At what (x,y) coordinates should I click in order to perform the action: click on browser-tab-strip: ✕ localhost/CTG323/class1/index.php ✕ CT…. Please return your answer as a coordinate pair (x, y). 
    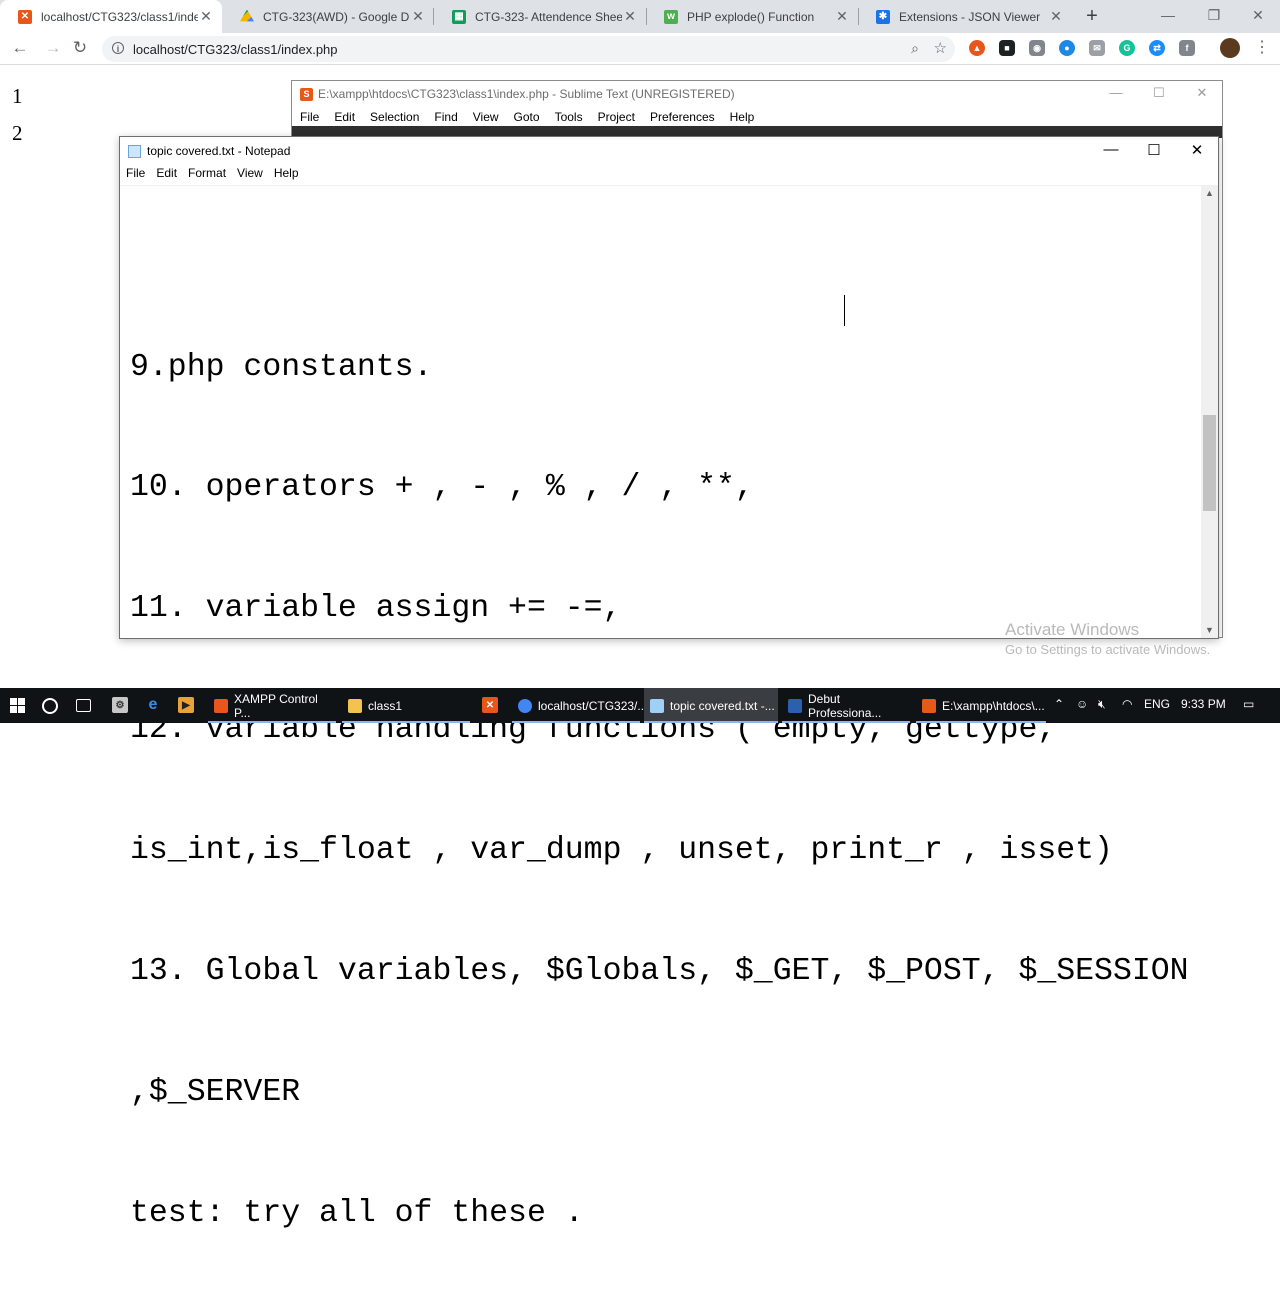
    Looking at the image, I should click on (640, 16).